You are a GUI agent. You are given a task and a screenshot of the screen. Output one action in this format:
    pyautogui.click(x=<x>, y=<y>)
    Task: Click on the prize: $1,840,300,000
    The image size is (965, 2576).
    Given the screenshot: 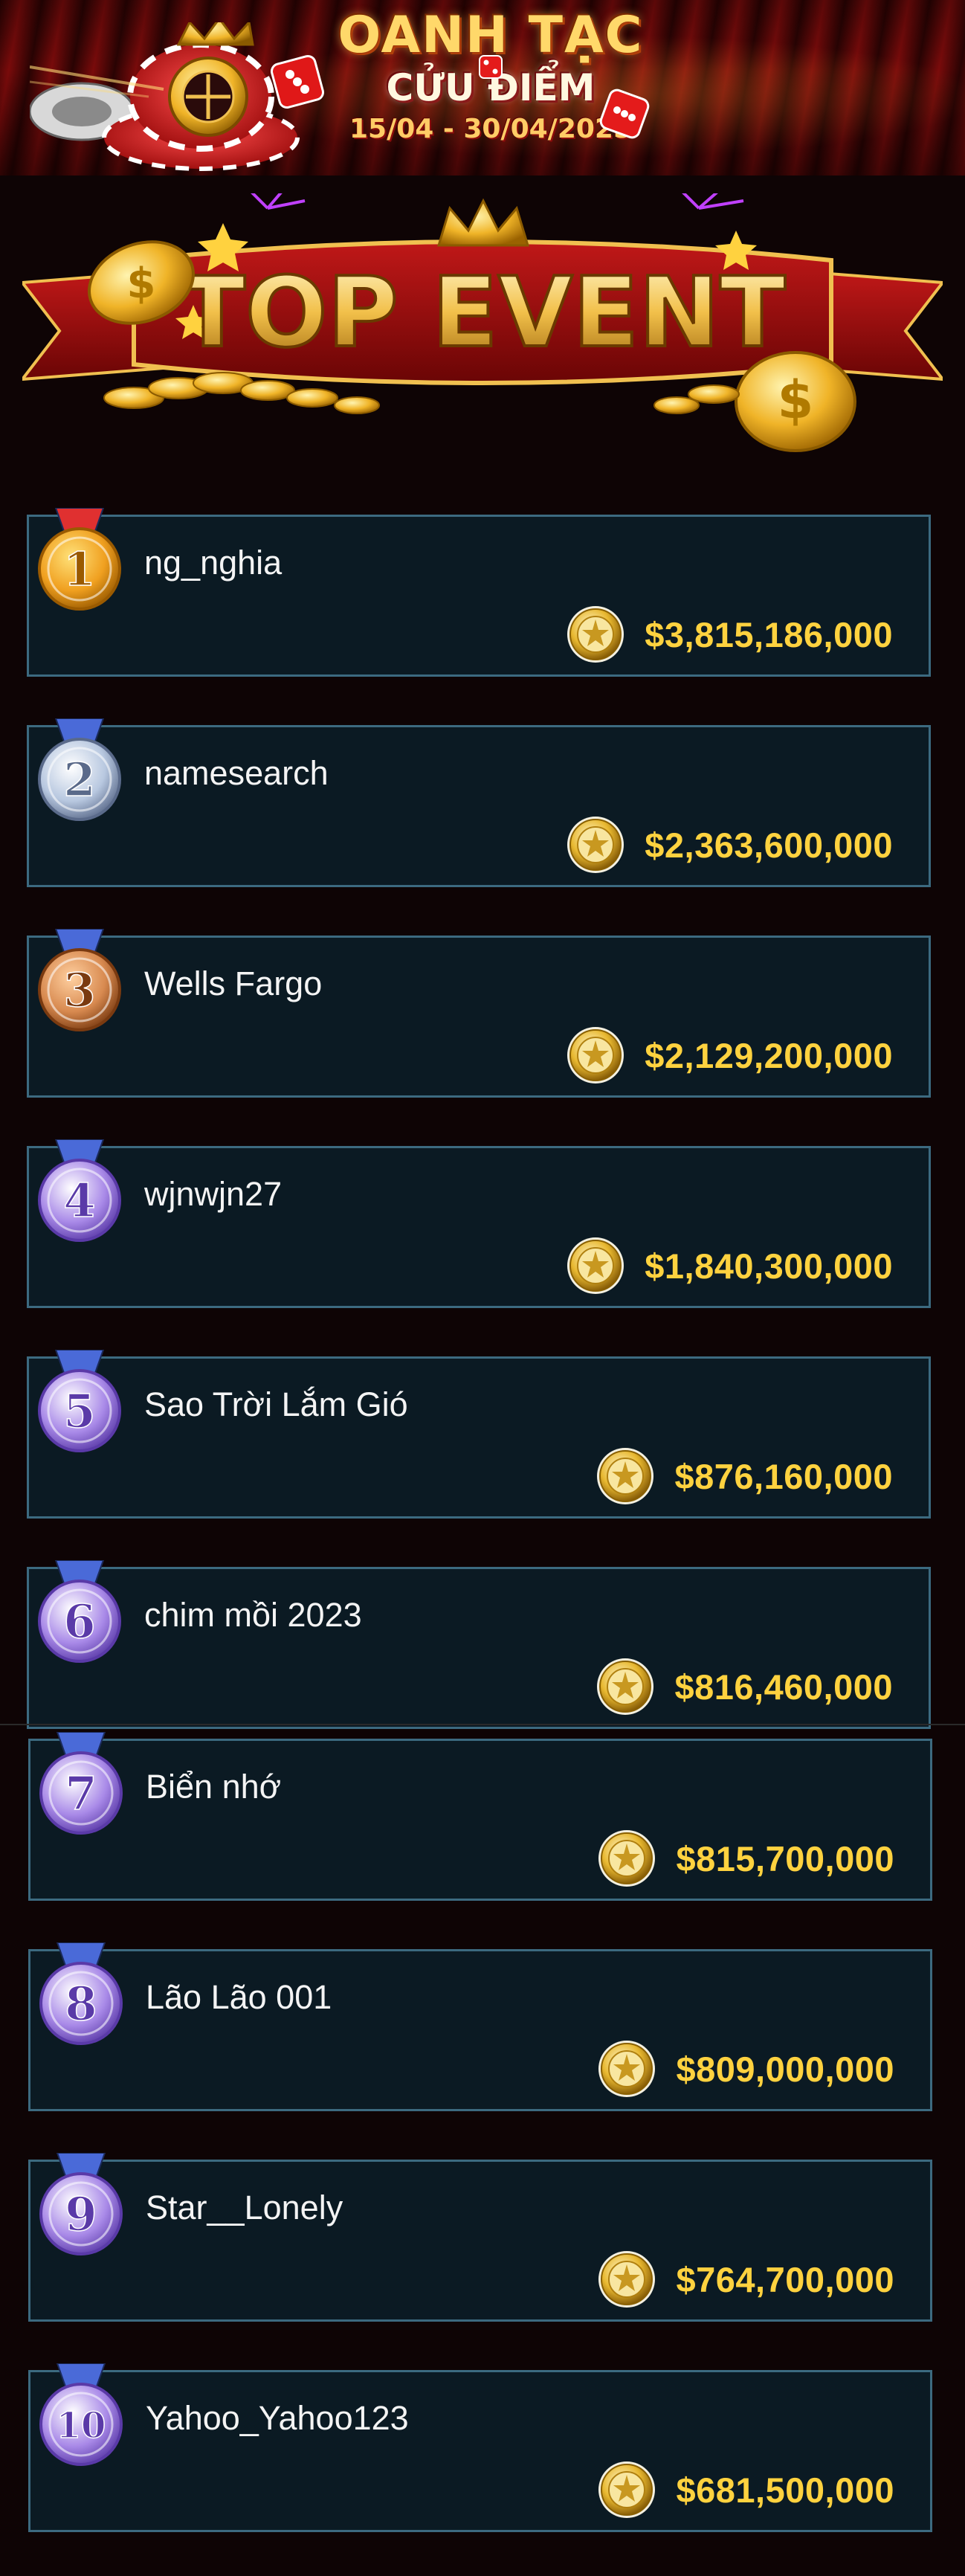 What is the action you would take?
    pyautogui.click(x=729, y=1265)
    